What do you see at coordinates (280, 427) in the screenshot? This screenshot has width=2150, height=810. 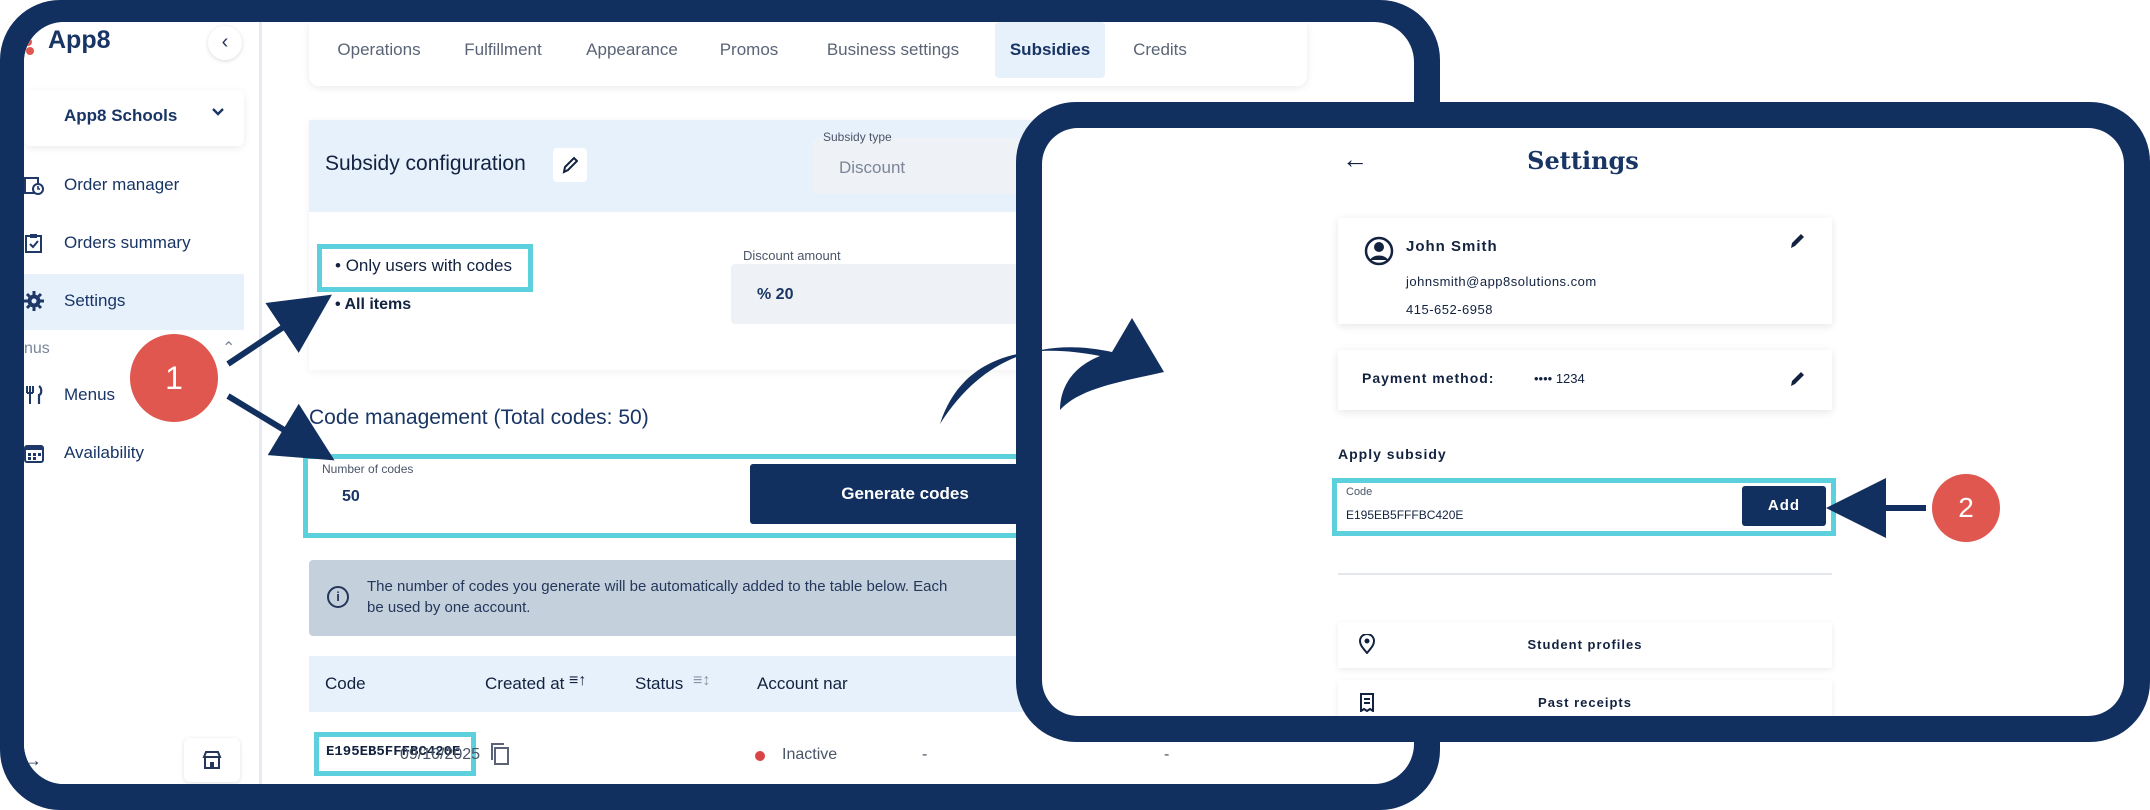 I see `arrow-to-generate-codes` at bounding box center [280, 427].